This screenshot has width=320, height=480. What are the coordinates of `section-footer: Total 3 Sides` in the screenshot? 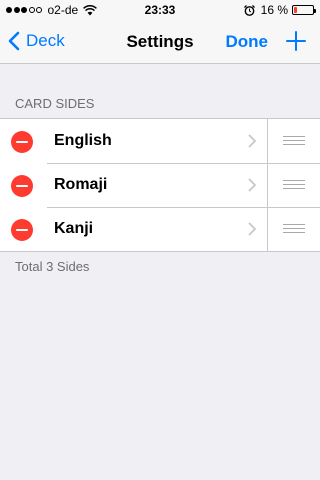 It's located at (52, 266).